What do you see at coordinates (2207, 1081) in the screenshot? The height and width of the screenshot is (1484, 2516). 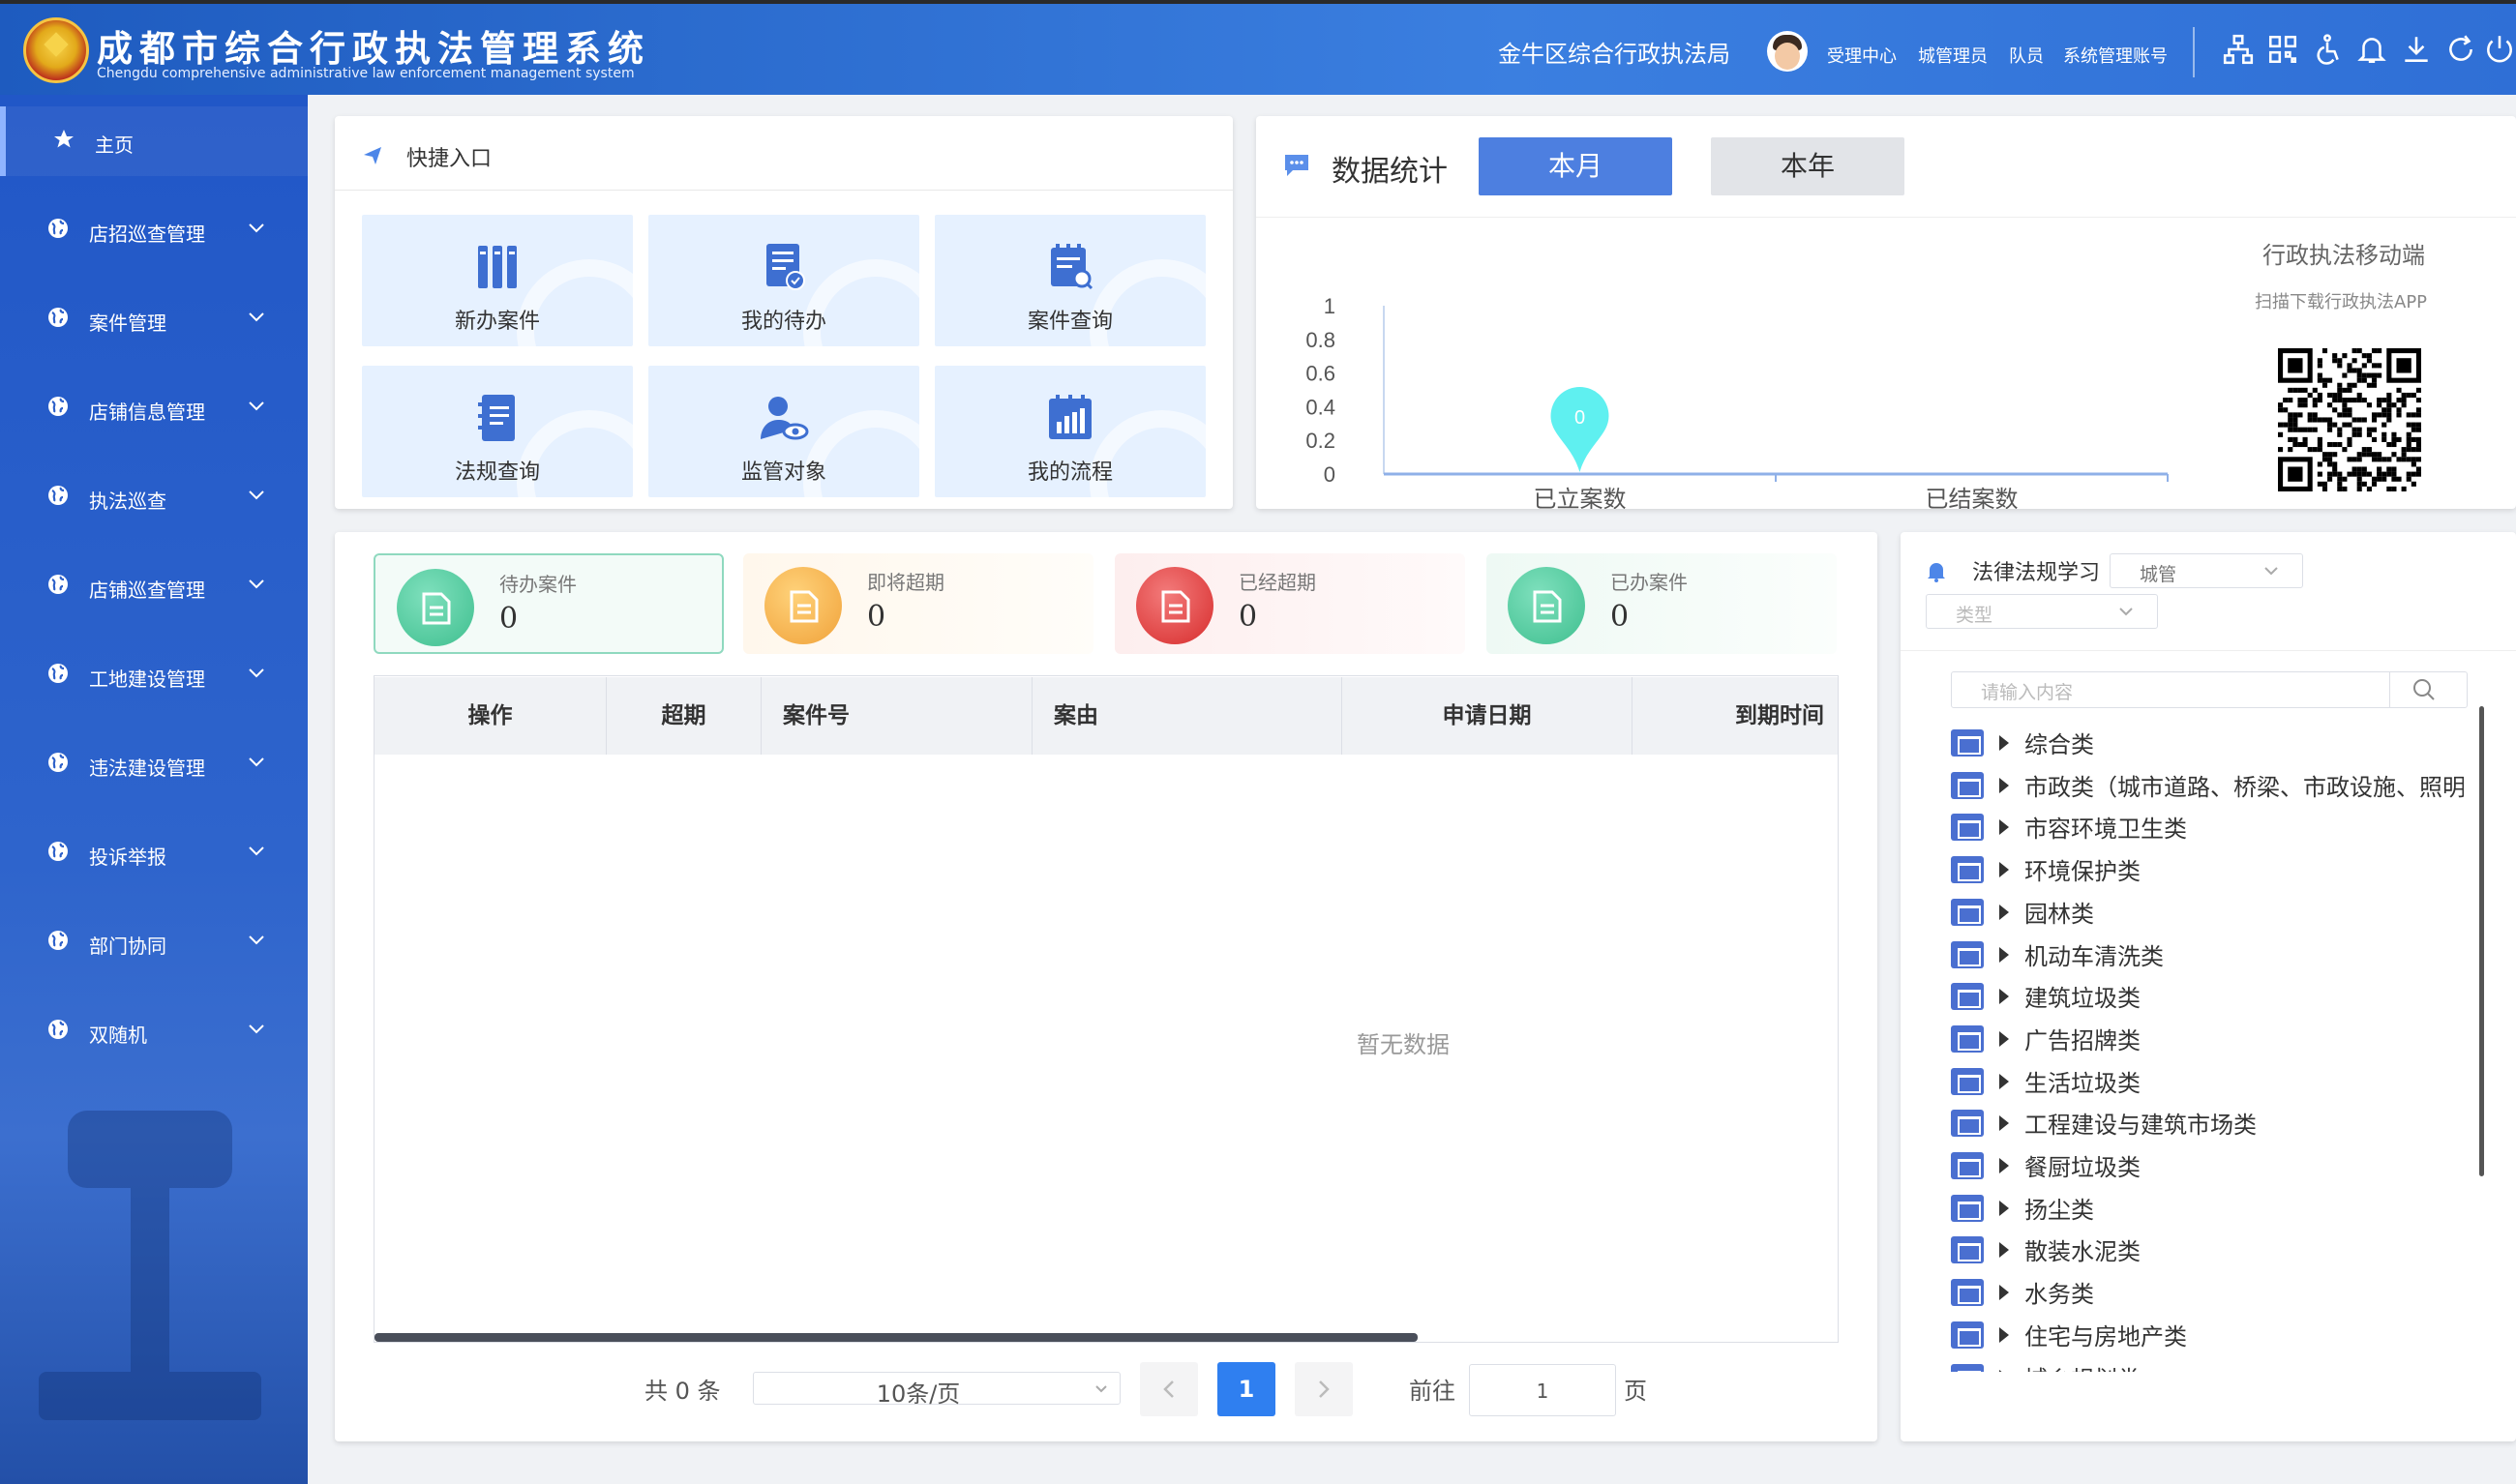 I see `law-tree-item: 生活垃圾类` at bounding box center [2207, 1081].